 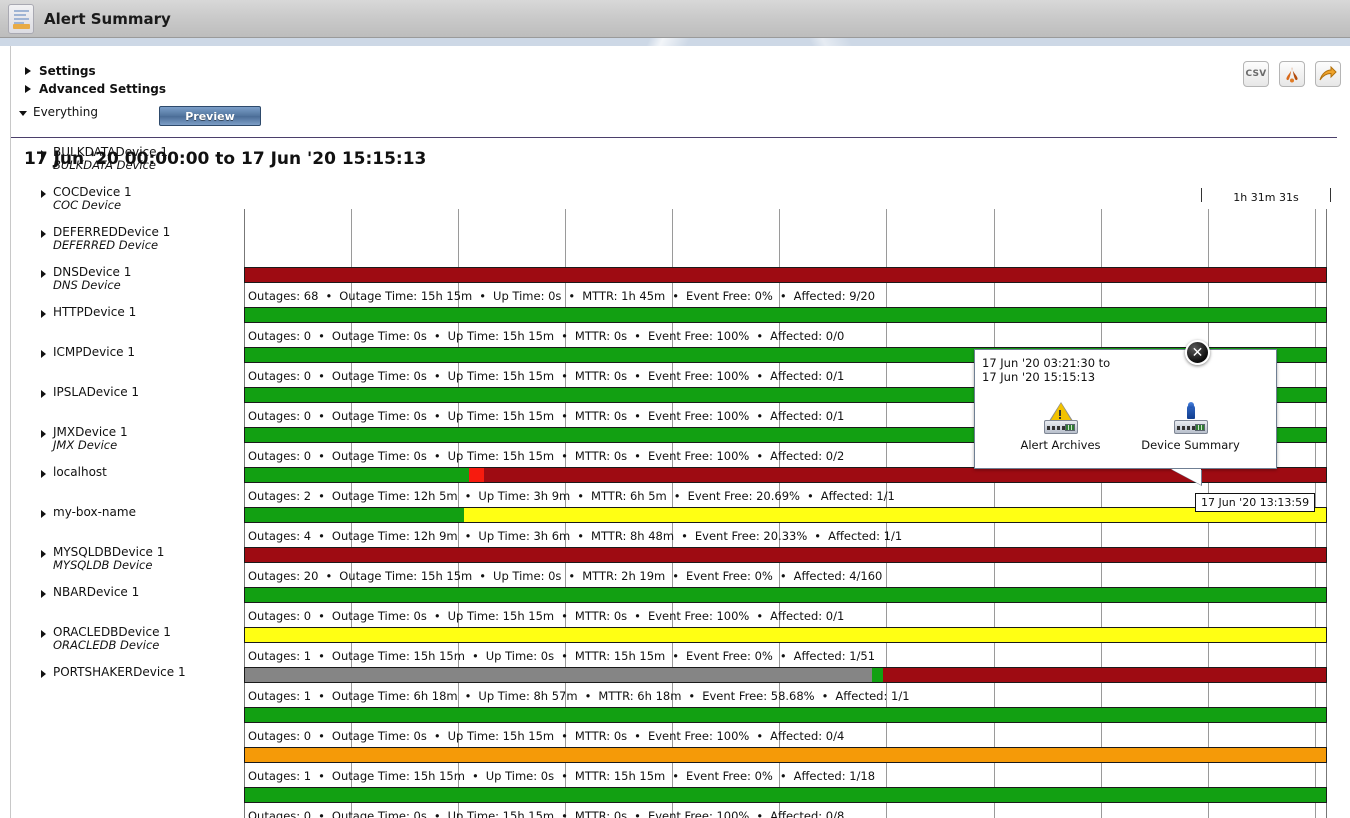 What do you see at coordinates (106, 639) in the screenshot?
I see `tree-item-oracledbdevice-1: ORACLEDBDevice 1 ORACLEDB Device` at bounding box center [106, 639].